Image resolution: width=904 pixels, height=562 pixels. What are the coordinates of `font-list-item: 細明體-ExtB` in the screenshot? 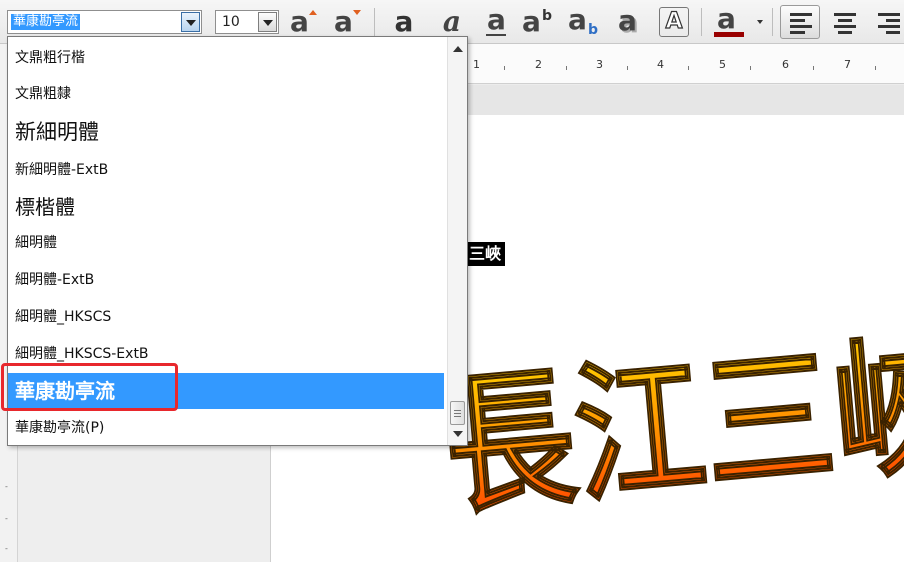 It's located at (226, 280).